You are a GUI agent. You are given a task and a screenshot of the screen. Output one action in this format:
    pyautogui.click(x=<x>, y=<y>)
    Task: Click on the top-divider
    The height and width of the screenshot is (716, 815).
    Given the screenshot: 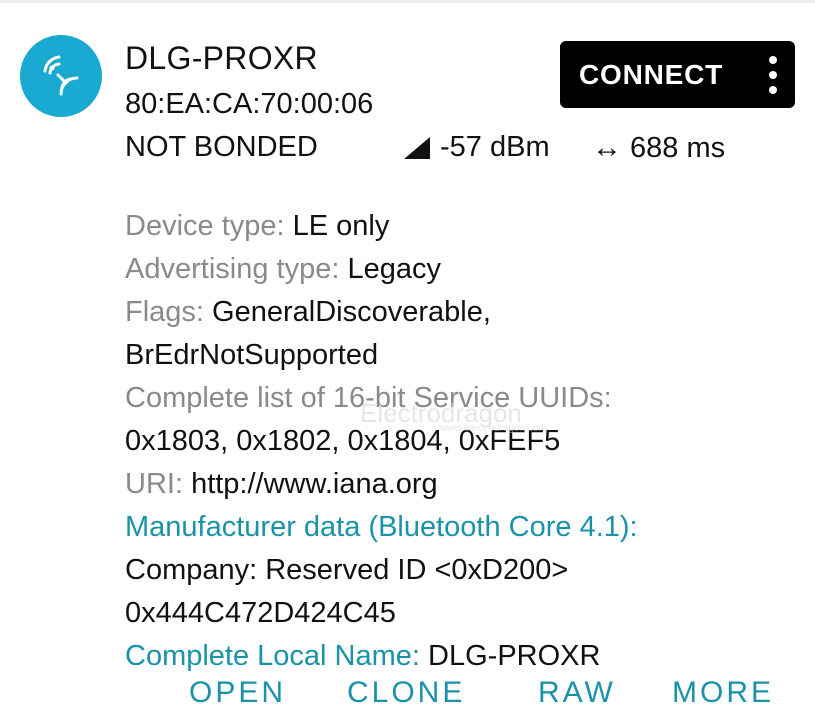 What is the action you would take?
    pyautogui.click(x=407, y=1)
    